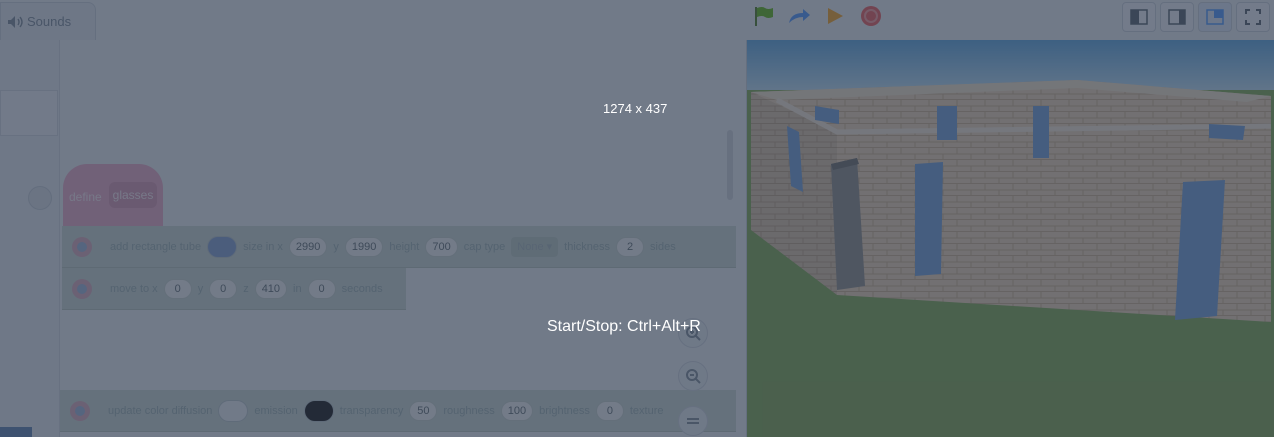 The image size is (1274, 437). Describe the element at coordinates (441, 246) in the screenshot. I see `height-input: 700` at that location.